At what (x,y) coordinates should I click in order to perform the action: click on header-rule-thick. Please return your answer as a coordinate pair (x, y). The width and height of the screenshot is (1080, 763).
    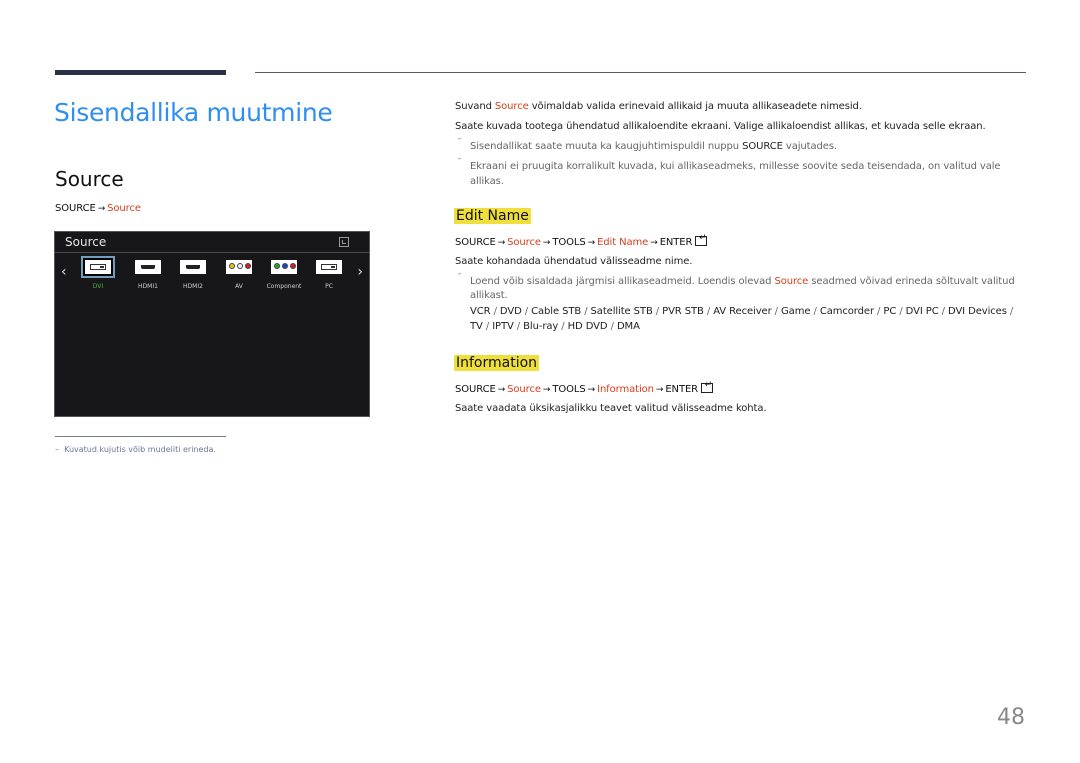
    Looking at the image, I should click on (140, 72).